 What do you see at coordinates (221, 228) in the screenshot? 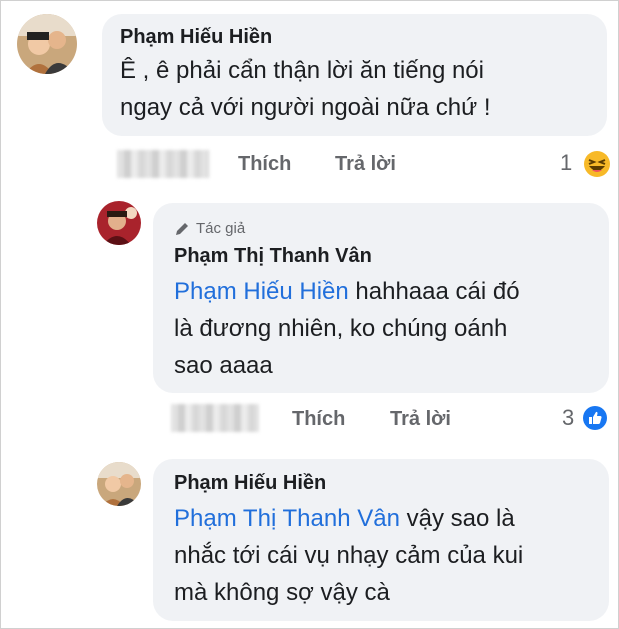
I see `author-badge-label: Tác giả` at bounding box center [221, 228].